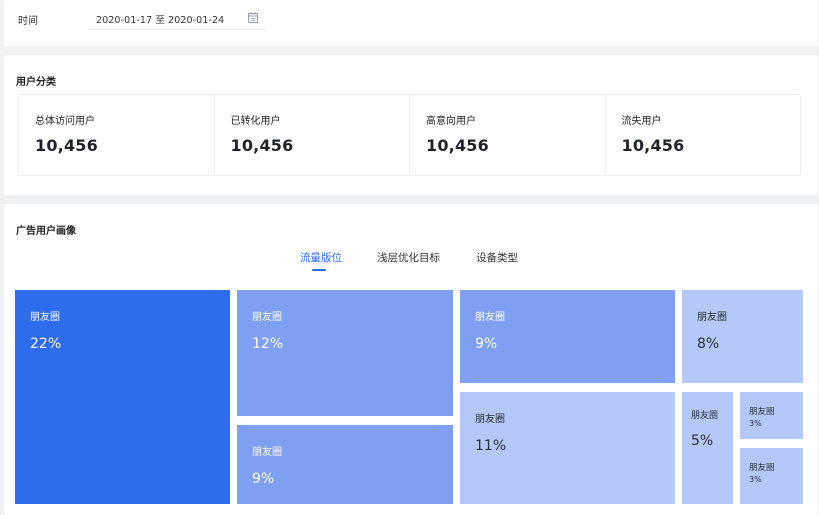 The height and width of the screenshot is (515, 819). What do you see at coordinates (708, 344) in the screenshot?
I see `tile-percent: 8%` at bounding box center [708, 344].